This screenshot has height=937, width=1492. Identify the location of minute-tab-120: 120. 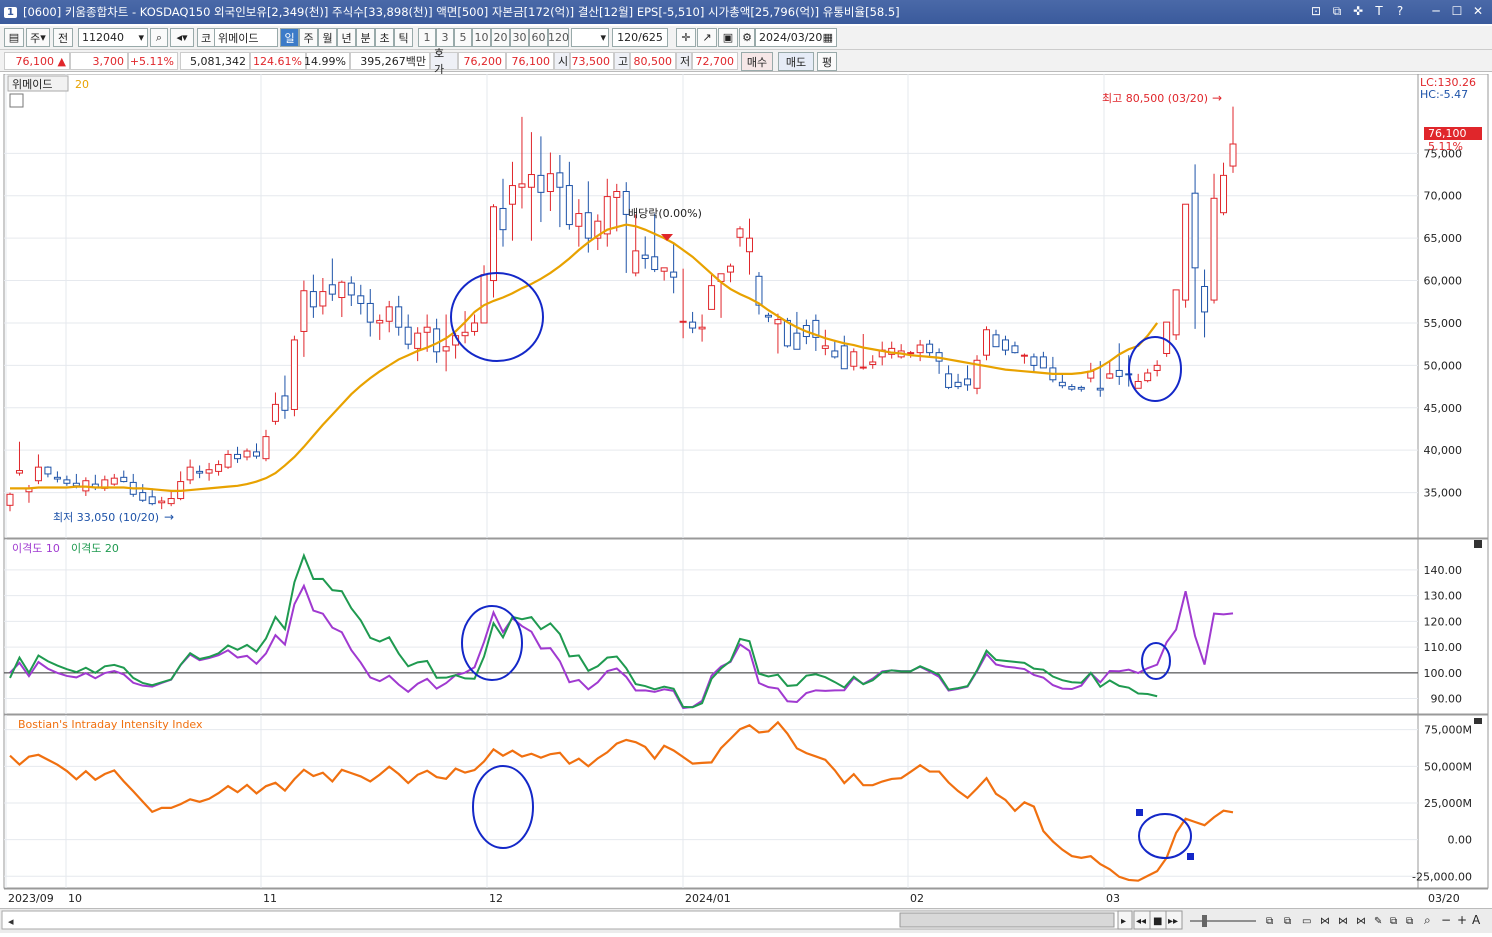
(558, 37).